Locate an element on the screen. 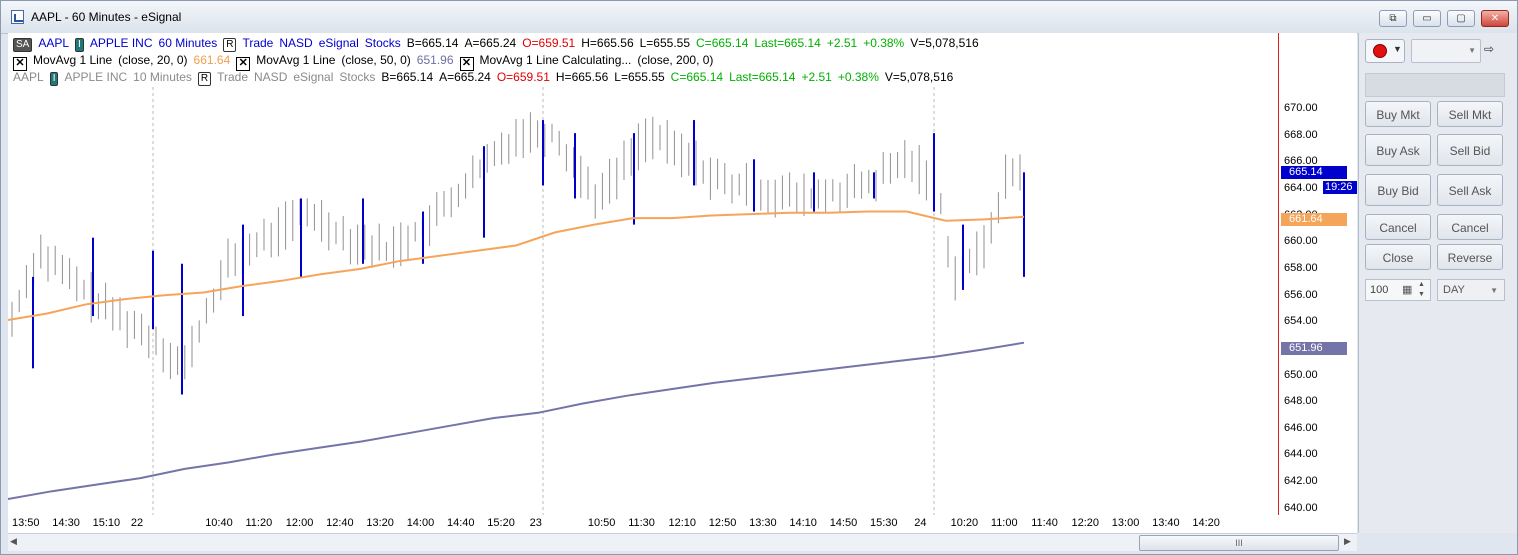  ma50-tag: 651.96 is located at coordinates (1314, 348).